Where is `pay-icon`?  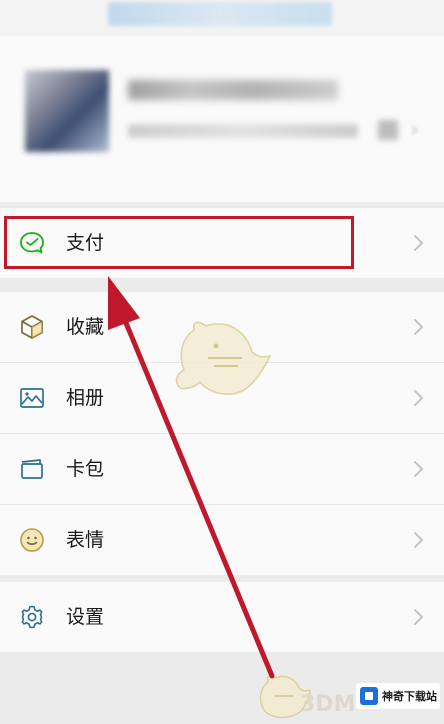 pay-icon is located at coordinates (32, 243).